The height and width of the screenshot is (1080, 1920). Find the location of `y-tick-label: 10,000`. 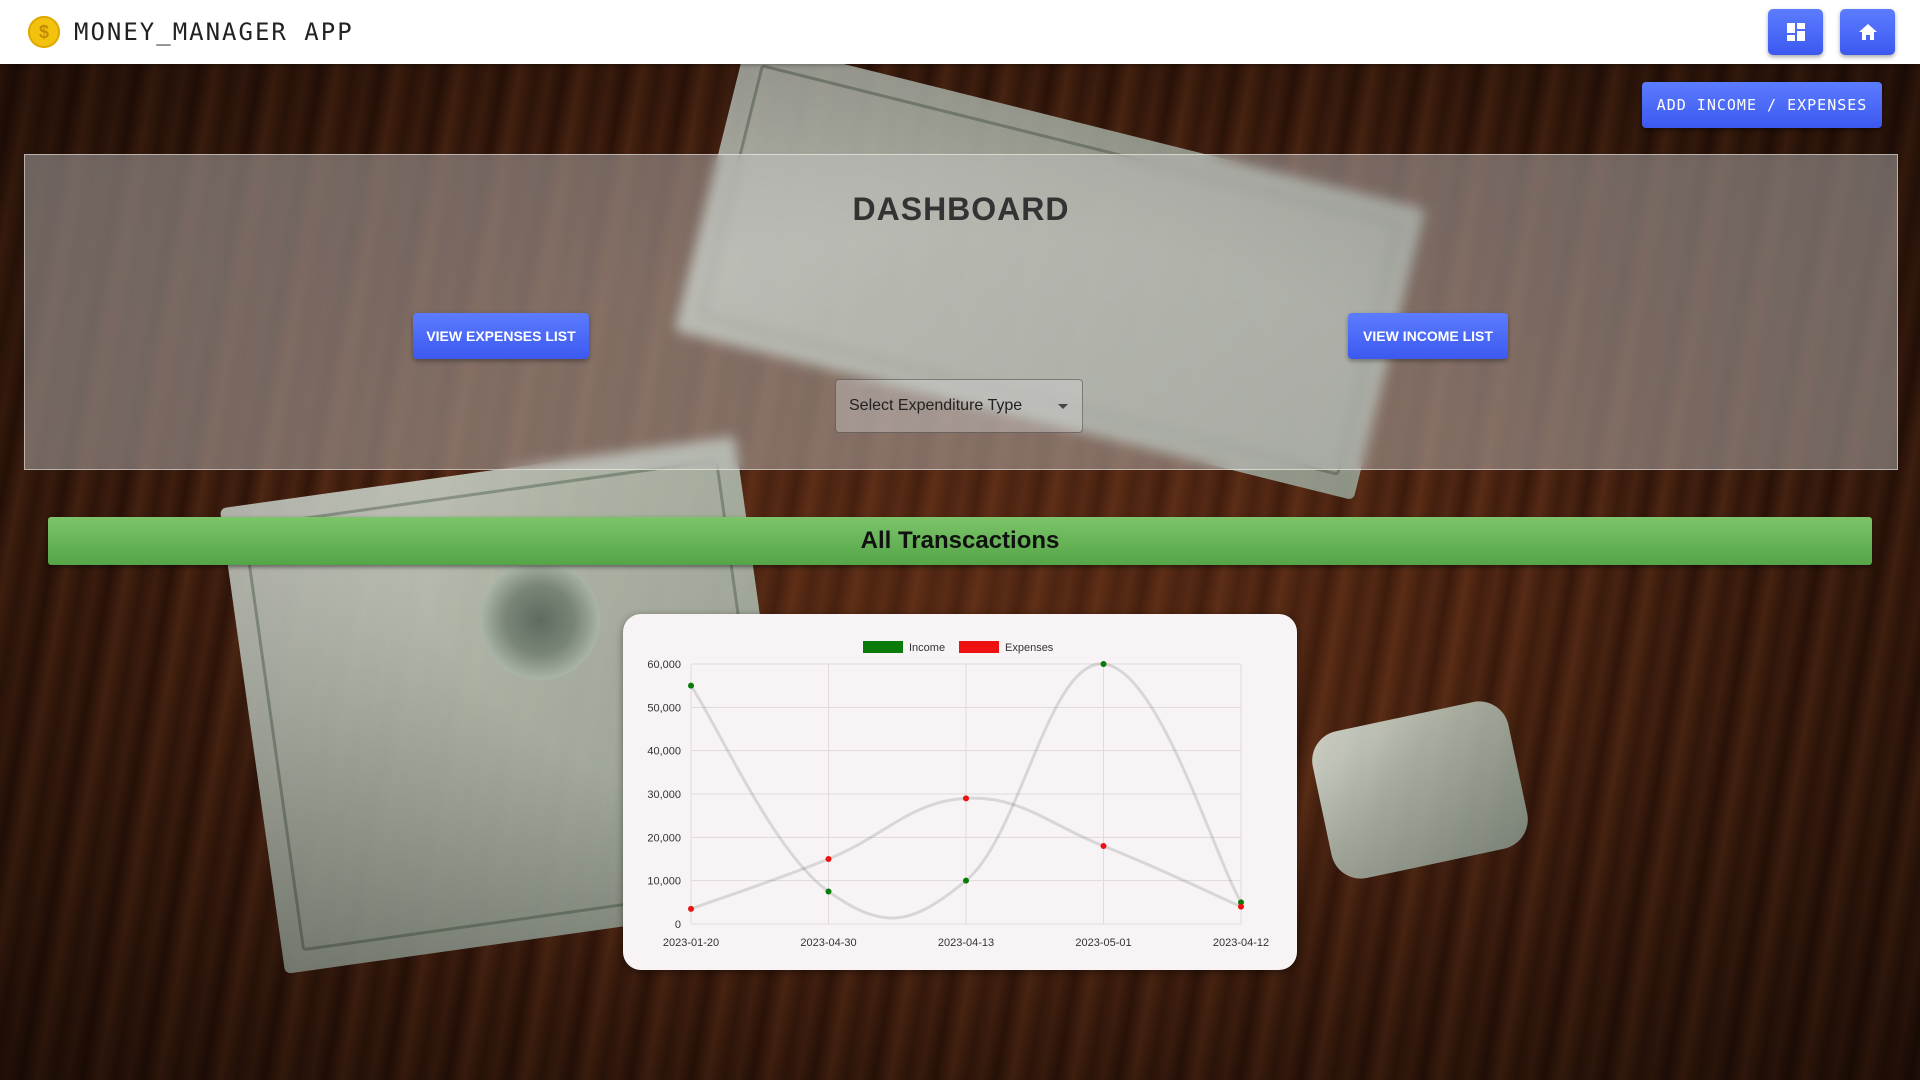

y-tick-label: 10,000 is located at coordinates (664, 882).